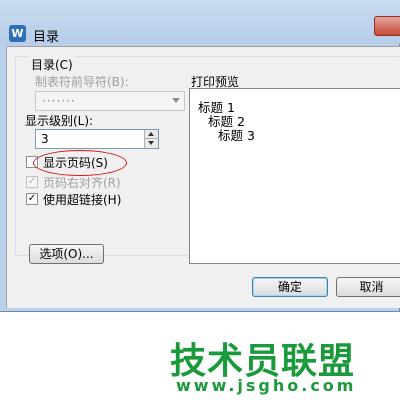 Image resolution: width=400 pixels, height=400 pixels. Describe the element at coordinates (110, 101) in the screenshot. I see `tab-leader-dropdown: ·······` at that location.